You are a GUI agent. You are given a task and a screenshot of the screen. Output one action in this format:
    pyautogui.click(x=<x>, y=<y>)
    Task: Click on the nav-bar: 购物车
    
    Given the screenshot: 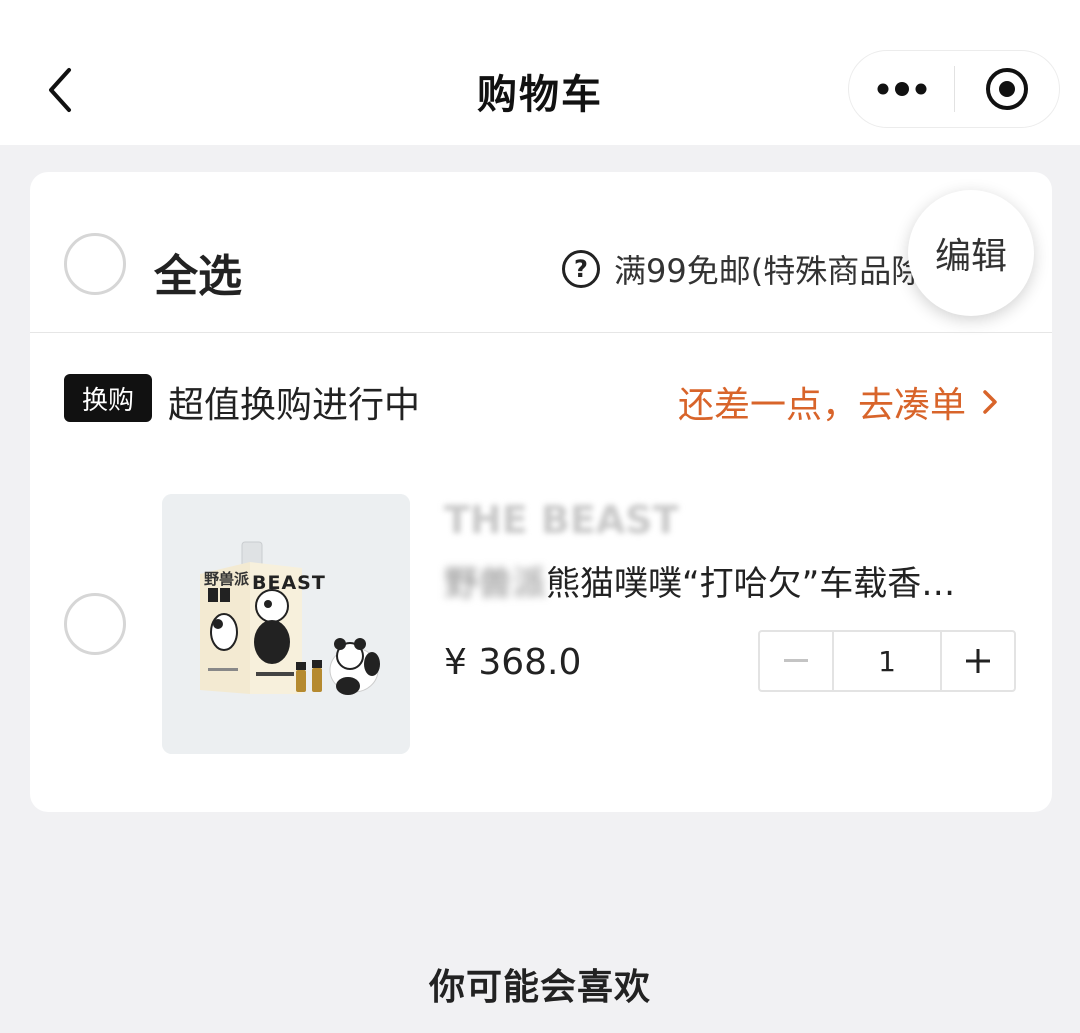 What is the action you would take?
    pyautogui.click(x=540, y=72)
    